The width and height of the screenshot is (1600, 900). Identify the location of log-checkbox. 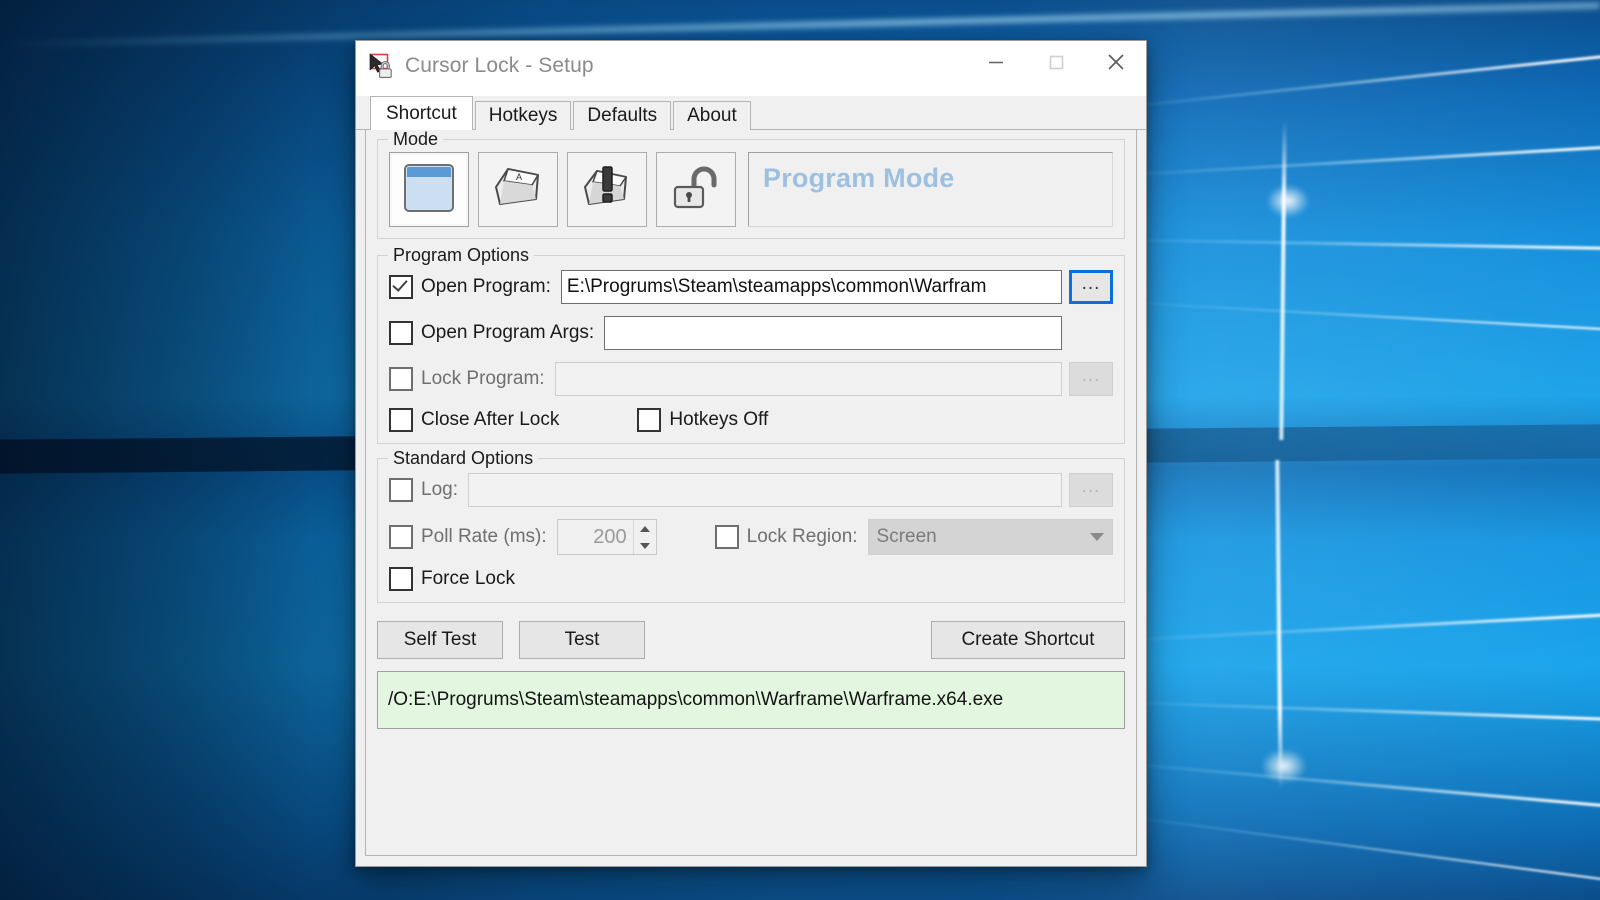
(401, 490).